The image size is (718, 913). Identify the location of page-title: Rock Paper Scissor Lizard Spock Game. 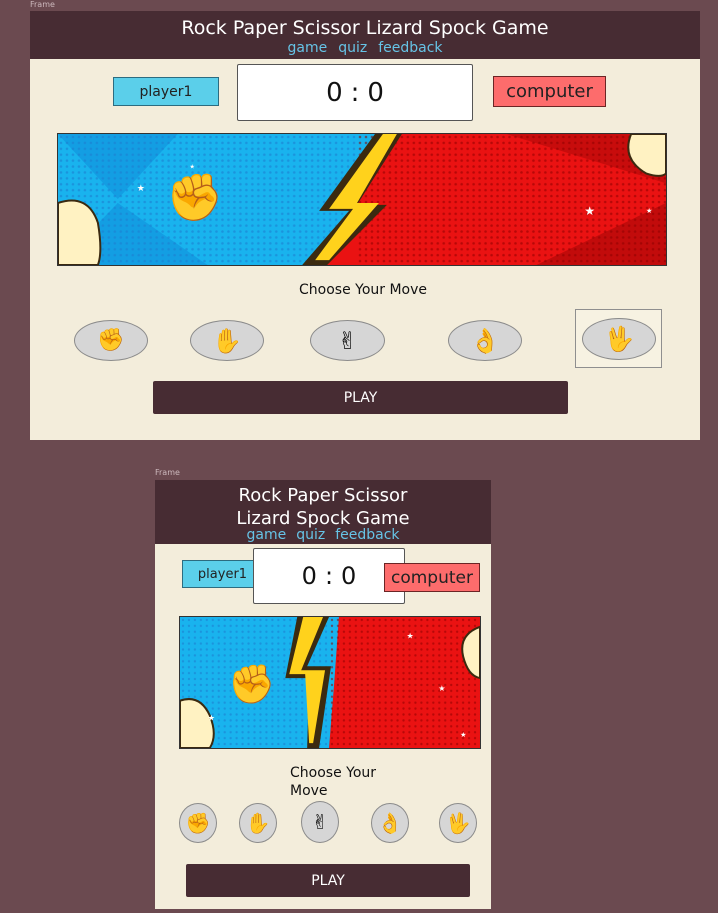
(365, 28).